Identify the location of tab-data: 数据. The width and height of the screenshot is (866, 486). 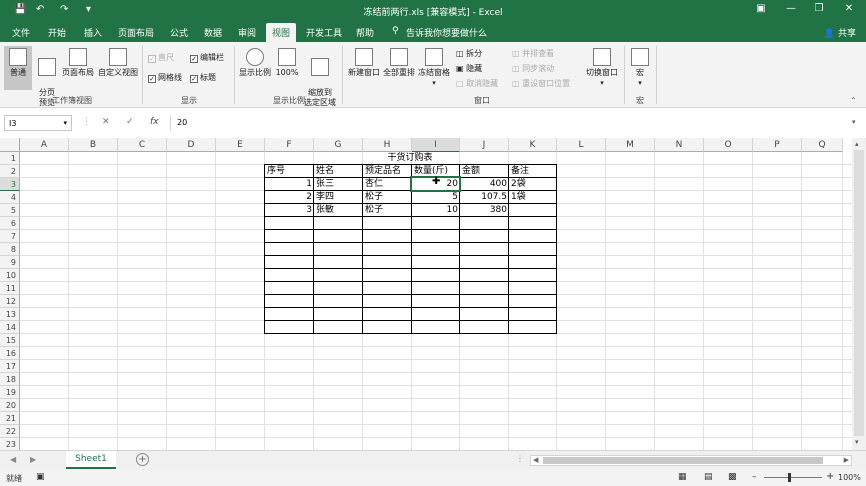
(213, 32).